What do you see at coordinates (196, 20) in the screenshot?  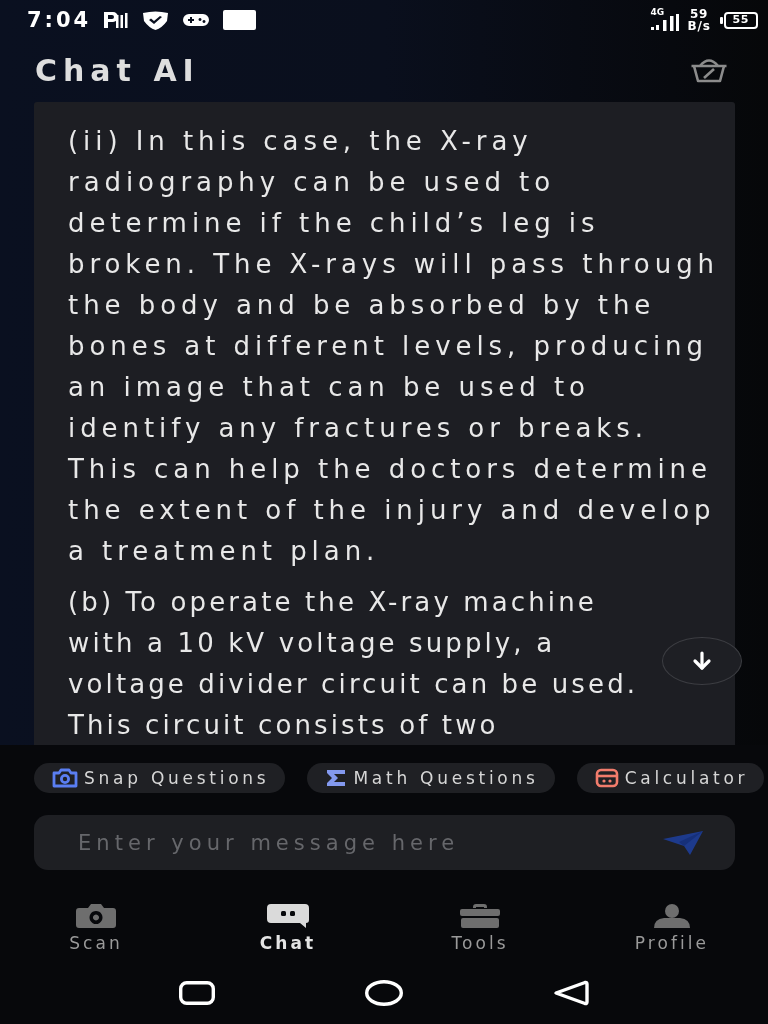 I see `gamepad-icon` at bounding box center [196, 20].